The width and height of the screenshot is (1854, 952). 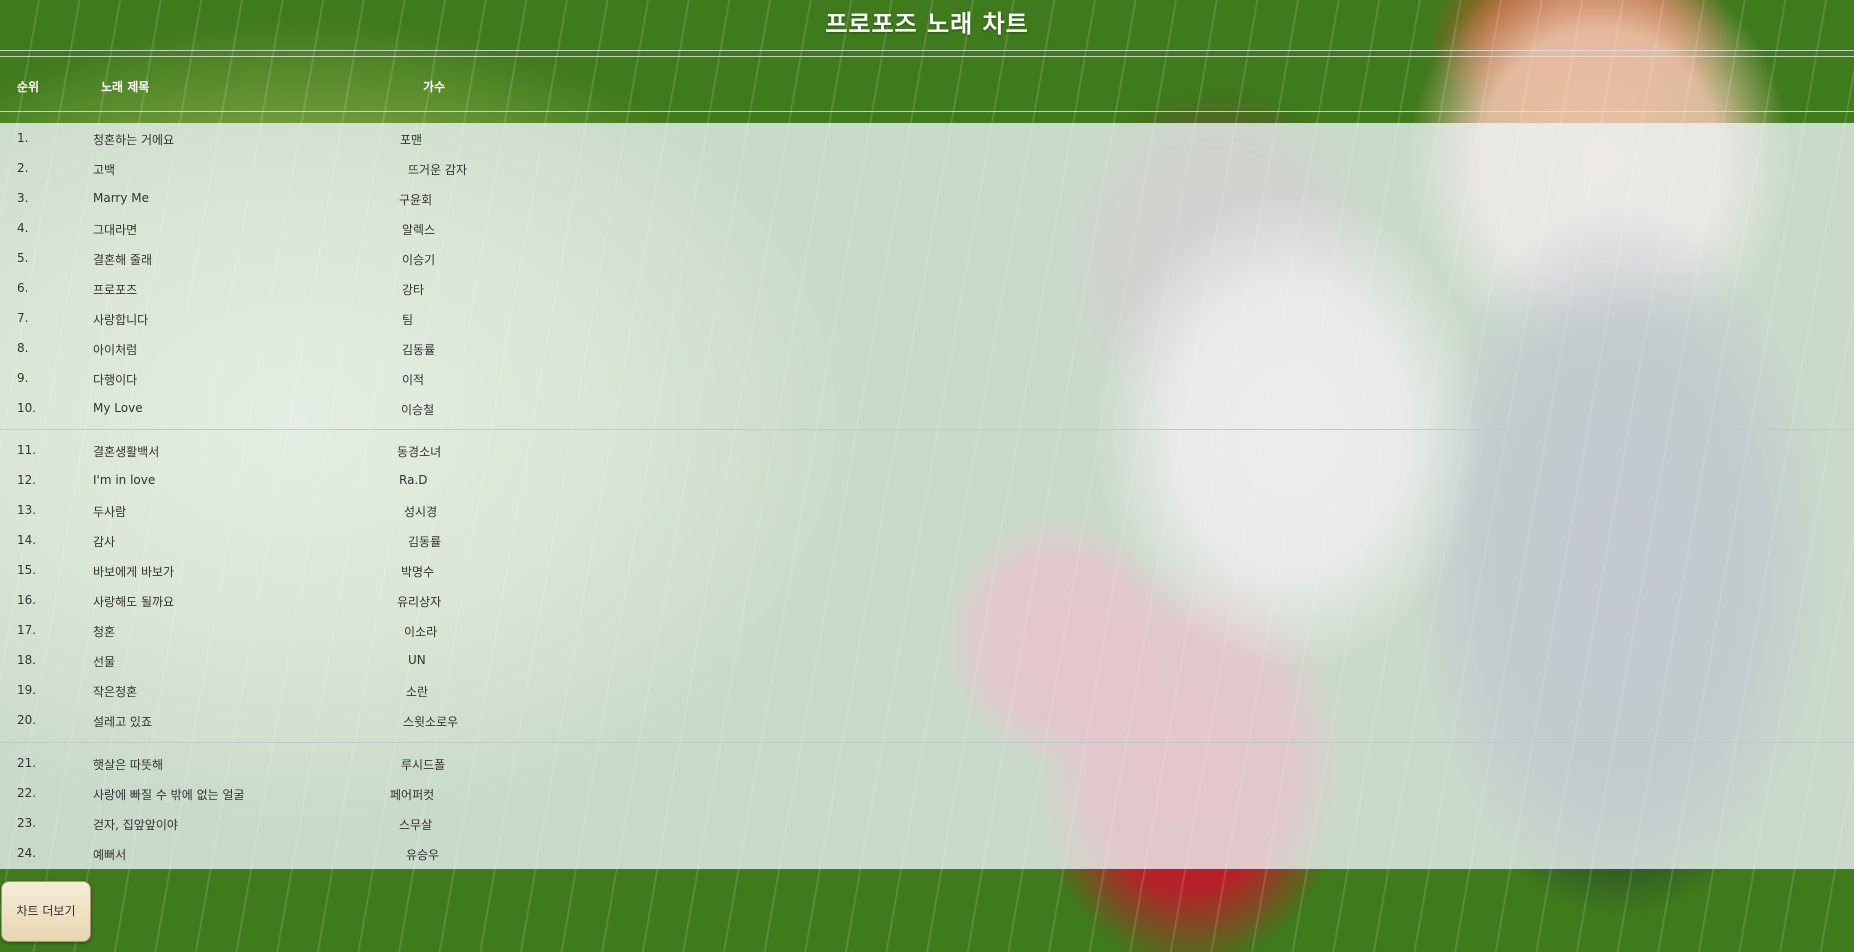 What do you see at coordinates (128, 765) in the screenshot?
I see `song-title-cell: 햇살은 따뜻해` at bounding box center [128, 765].